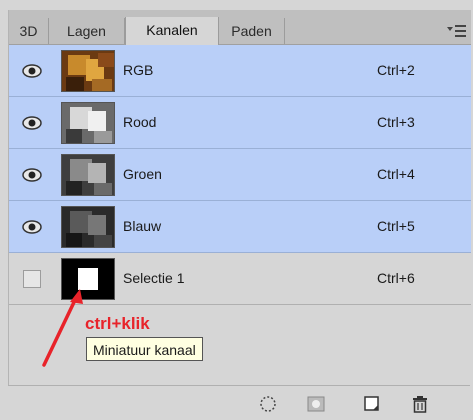 Image resolution: width=473 pixels, height=420 pixels. I want to click on channel-row-selectie-1: Selectie 1 Ctrl+6, so click(240, 279).